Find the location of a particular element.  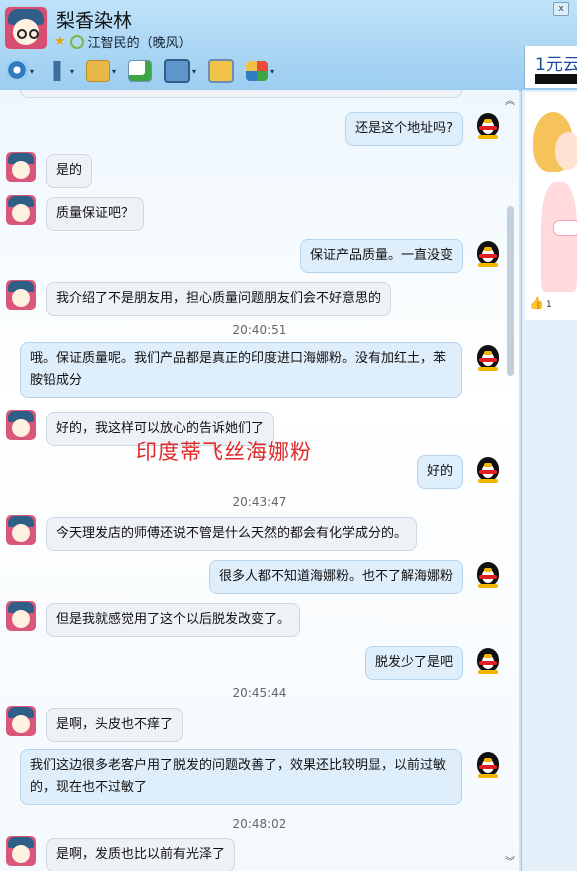

apps-icon is located at coordinates (257, 71).